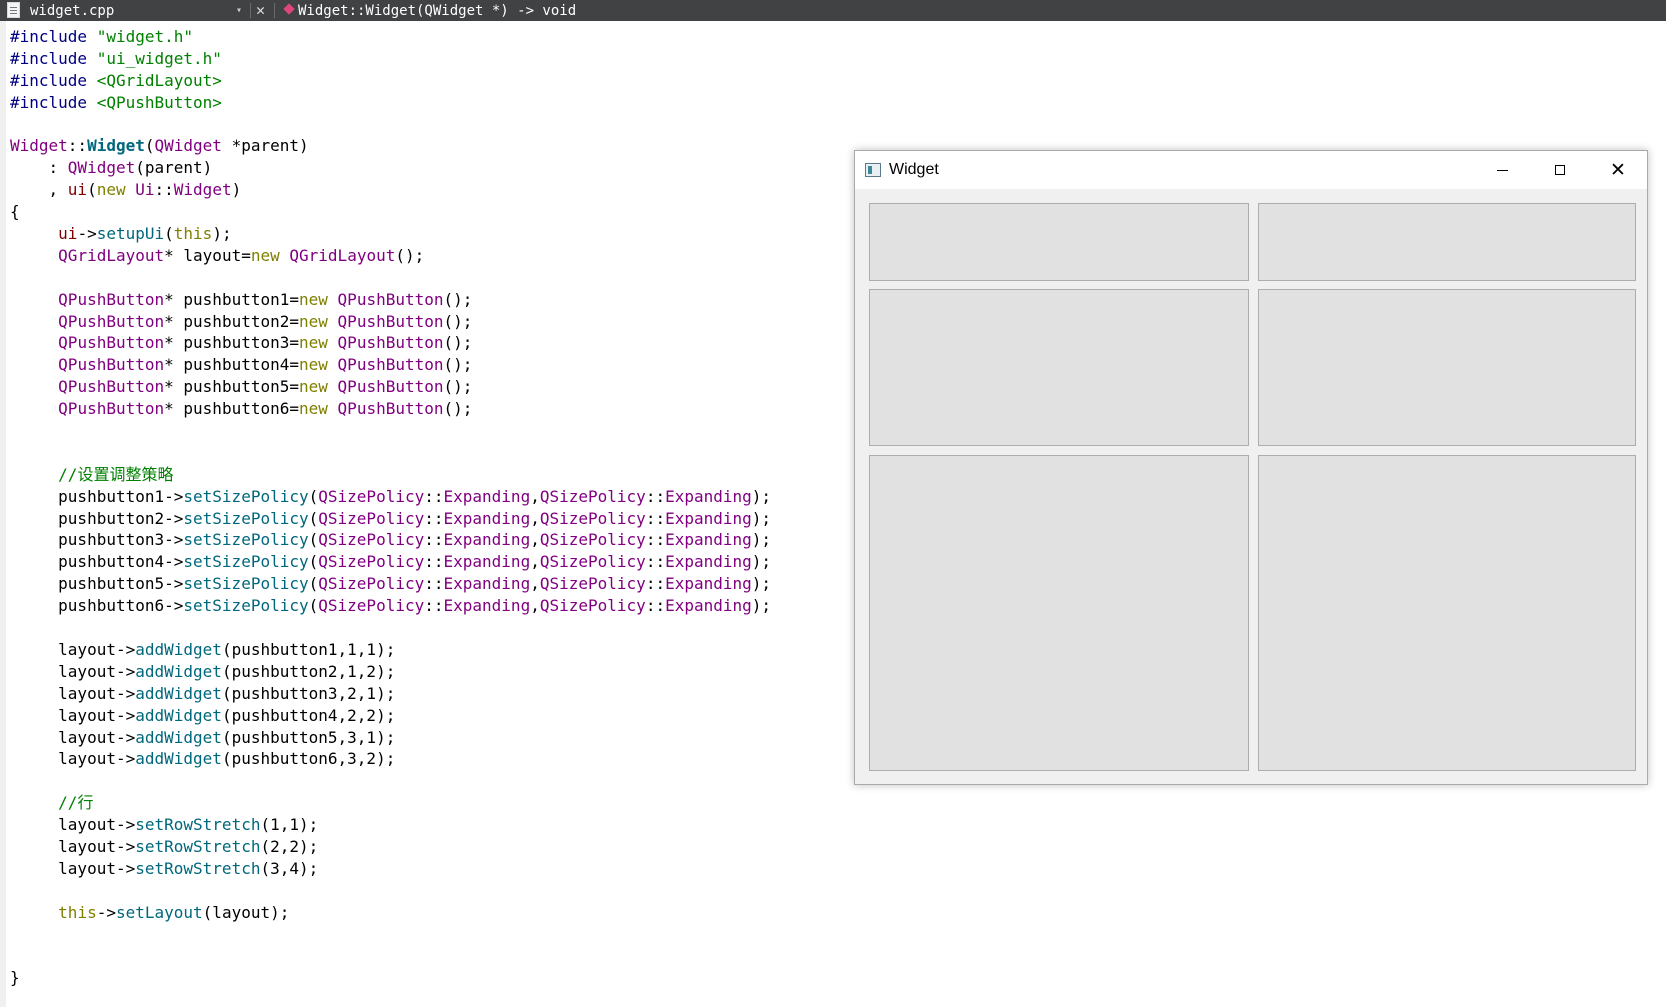 The width and height of the screenshot is (1666, 1007). I want to click on code-token: *parent), so click(265, 146).